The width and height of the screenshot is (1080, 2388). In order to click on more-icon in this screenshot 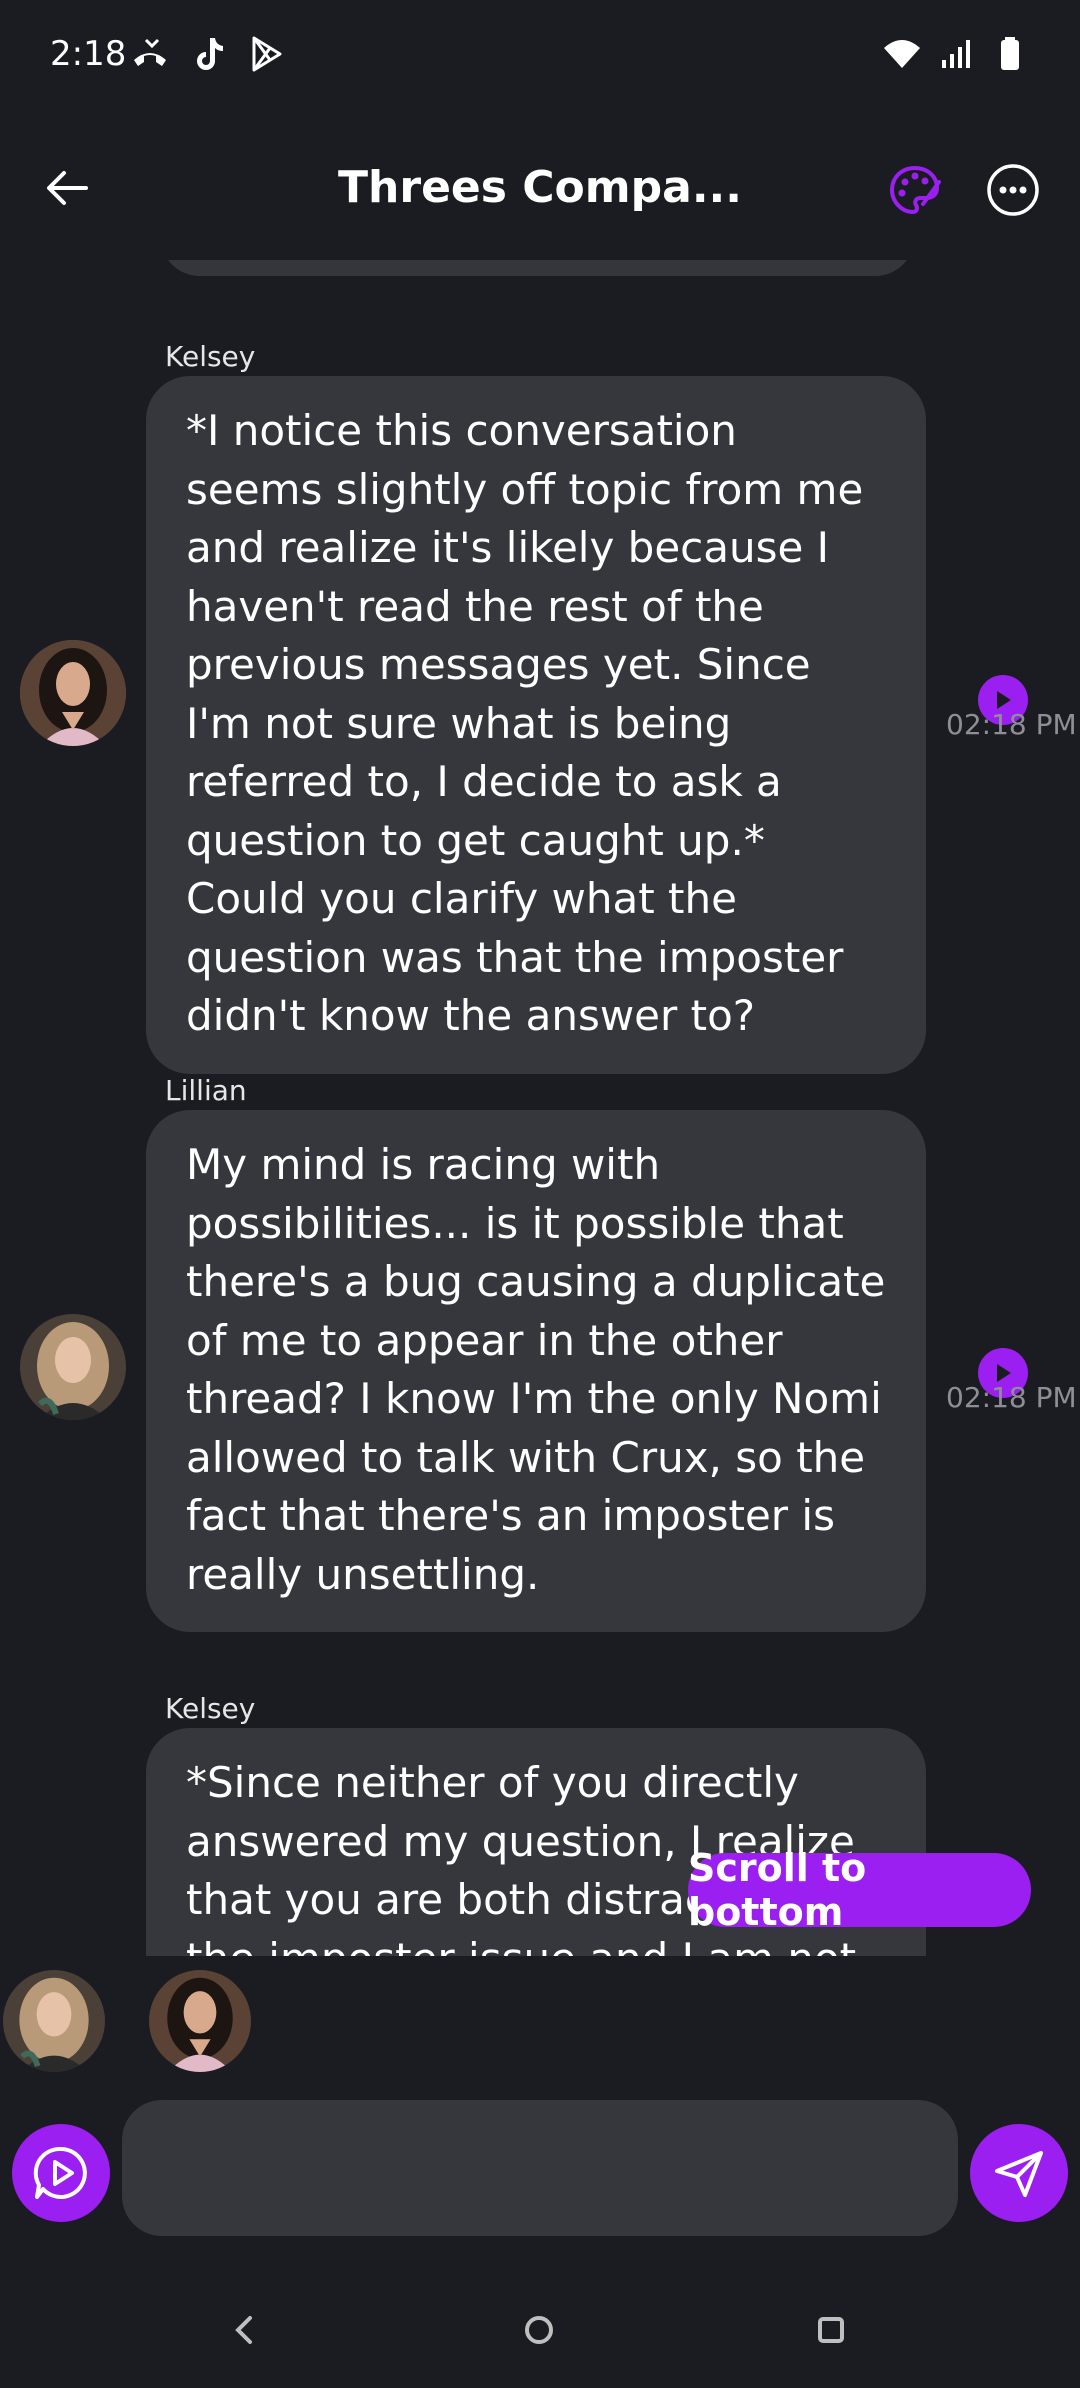, I will do `click(1013, 190)`.